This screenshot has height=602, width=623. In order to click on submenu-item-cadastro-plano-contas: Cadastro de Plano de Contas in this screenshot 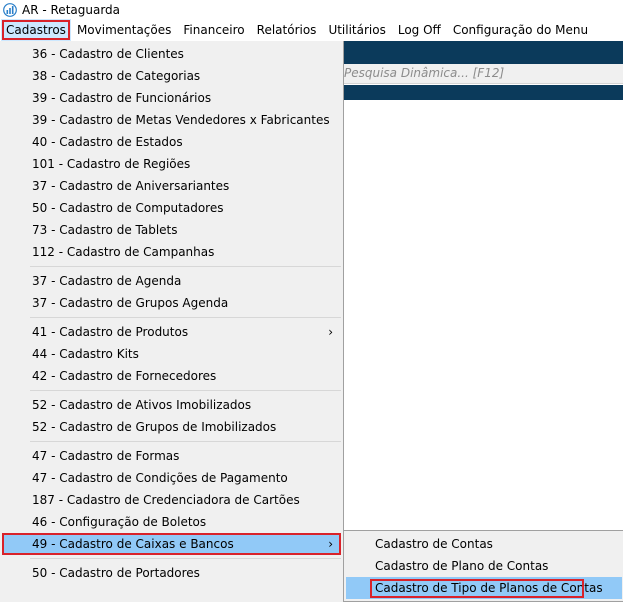, I will do `click(484, 566)`.